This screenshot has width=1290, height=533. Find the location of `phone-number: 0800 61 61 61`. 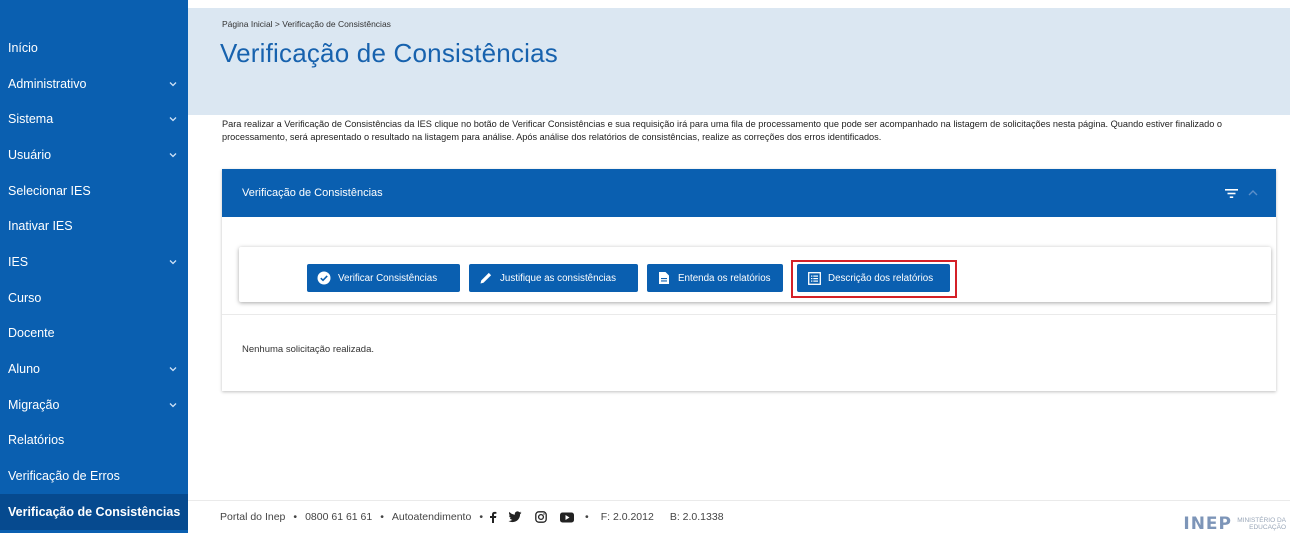

phone-number: 0800 61 61 61 is located at coordinates (339, 517).